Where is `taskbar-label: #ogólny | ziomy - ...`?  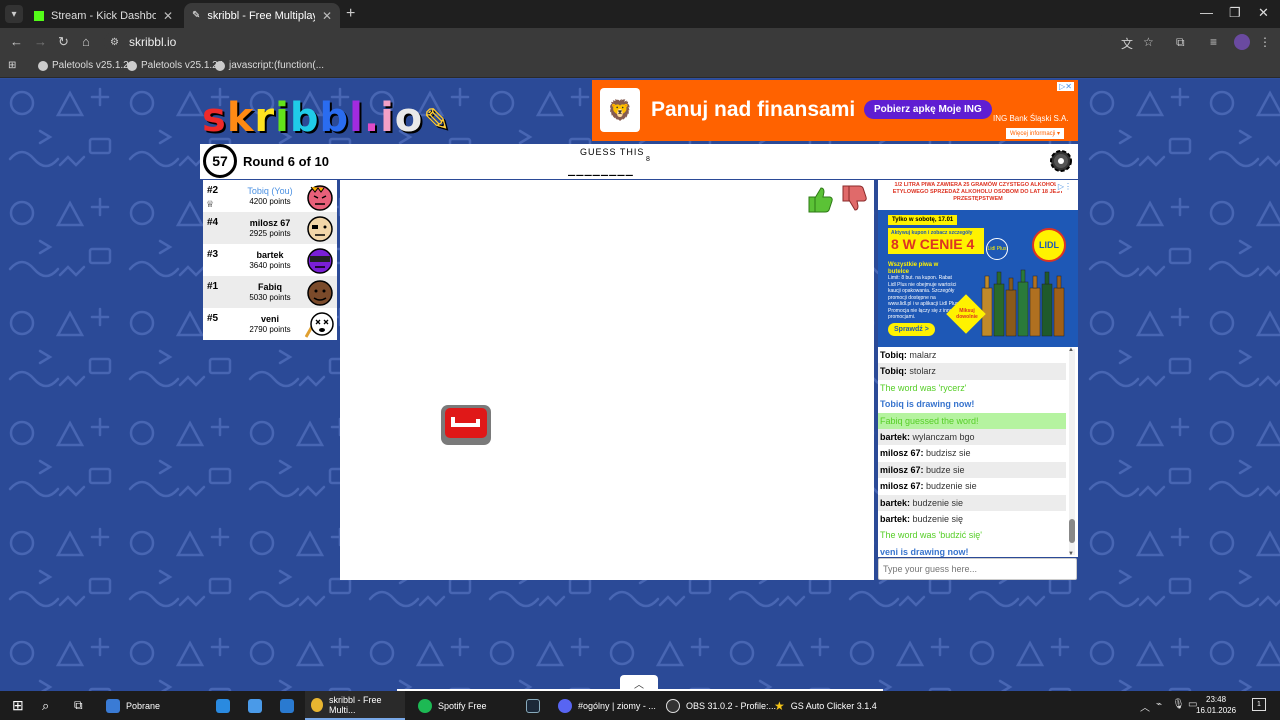
taskbar-label: #ogólny | ziomy - ... is located at coordinates (617, 705).